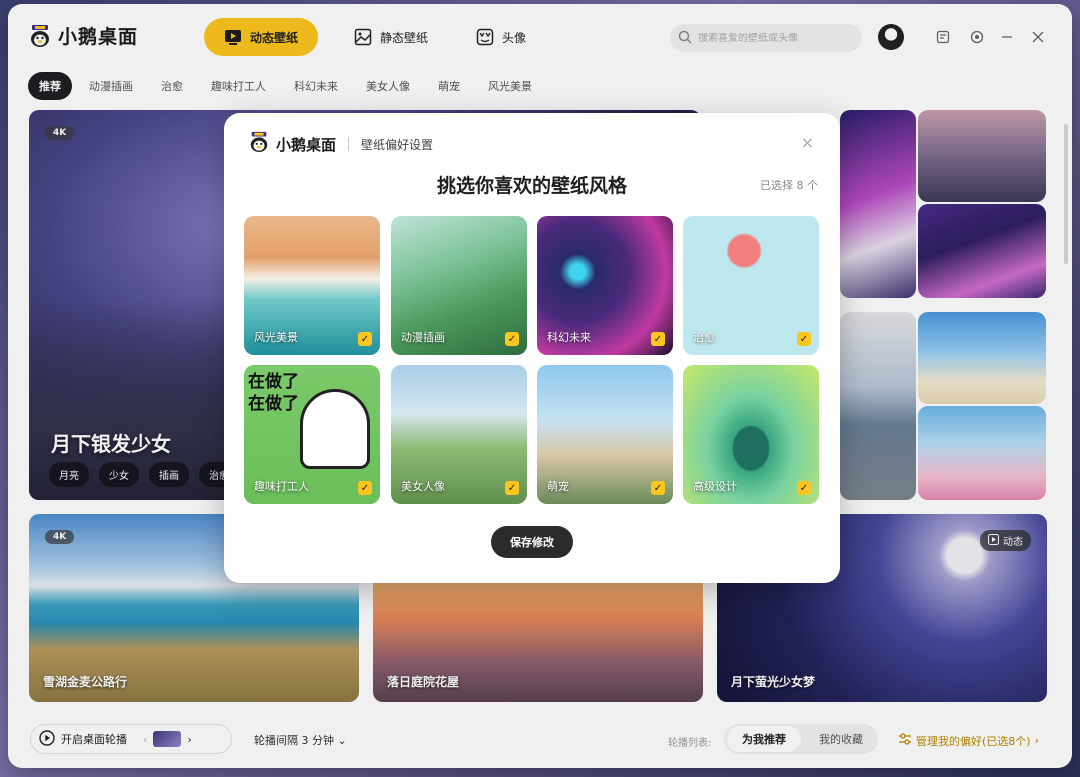 The height and width of the screenshot is (777, 1080). Describe the element at coordinates (715, 486) in the screenshot. I see `tile-label: 高级设计` at that location.